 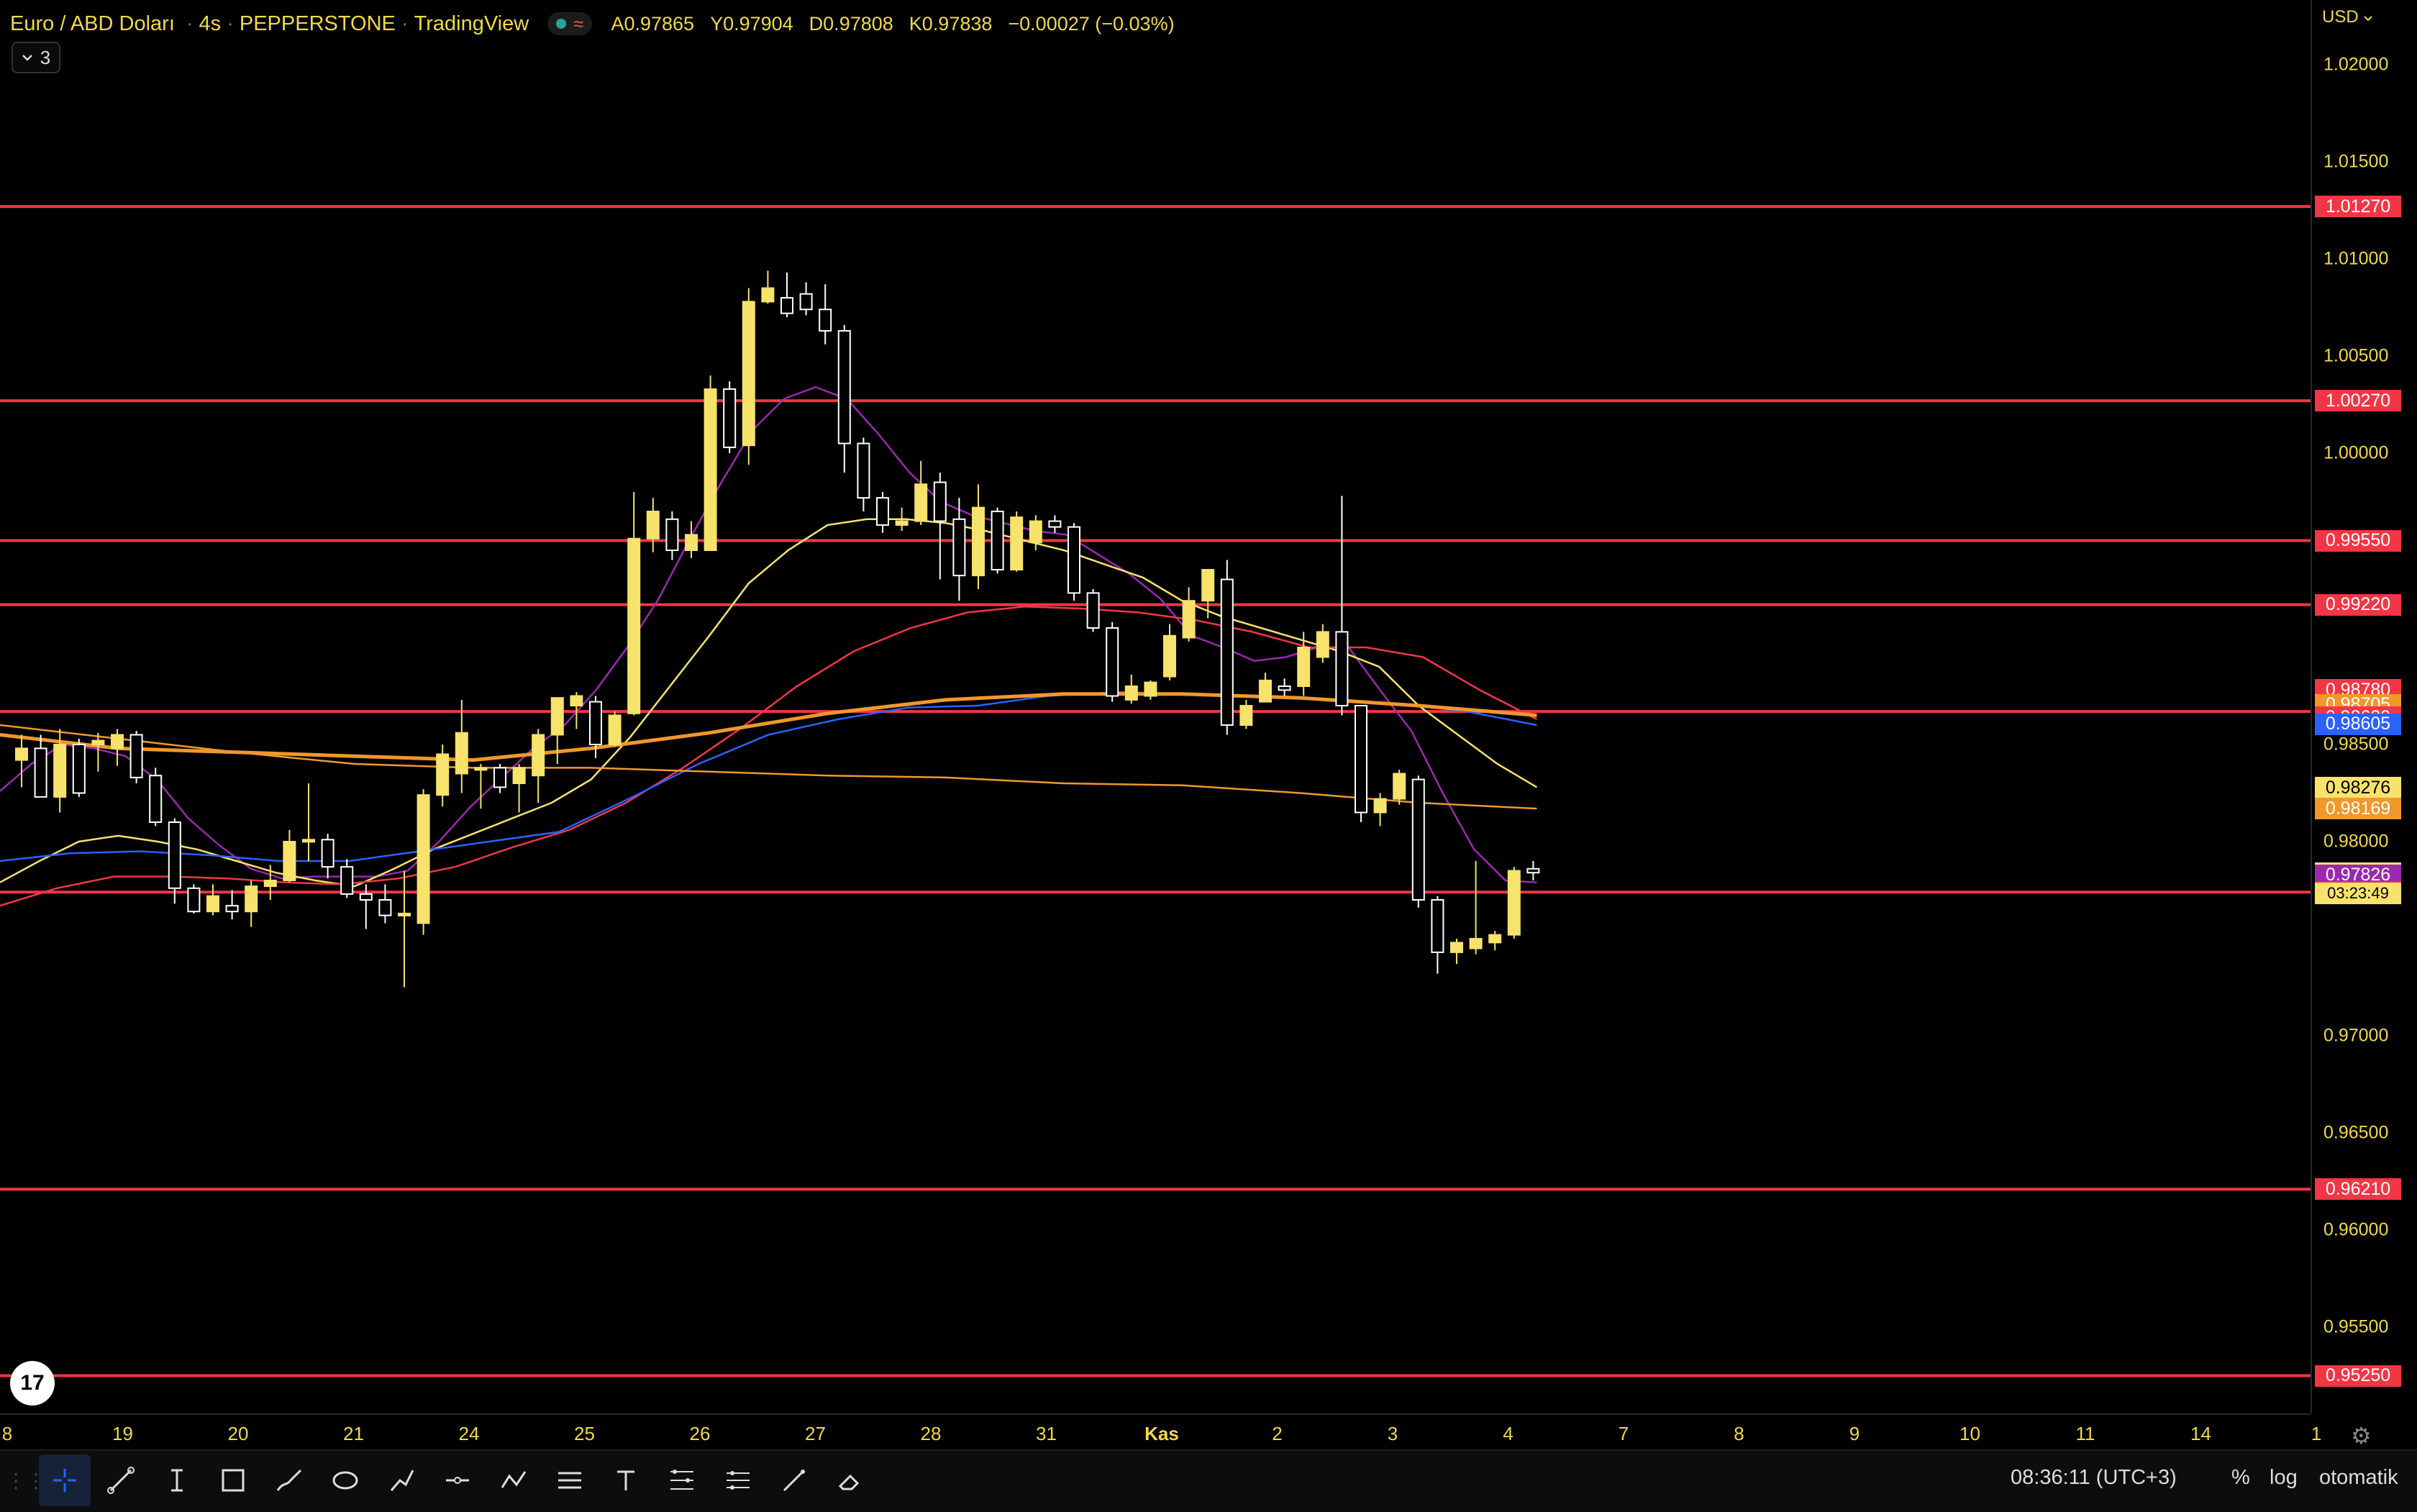 I want to click on pitchfork-tool, so click(x=570, y=1480).